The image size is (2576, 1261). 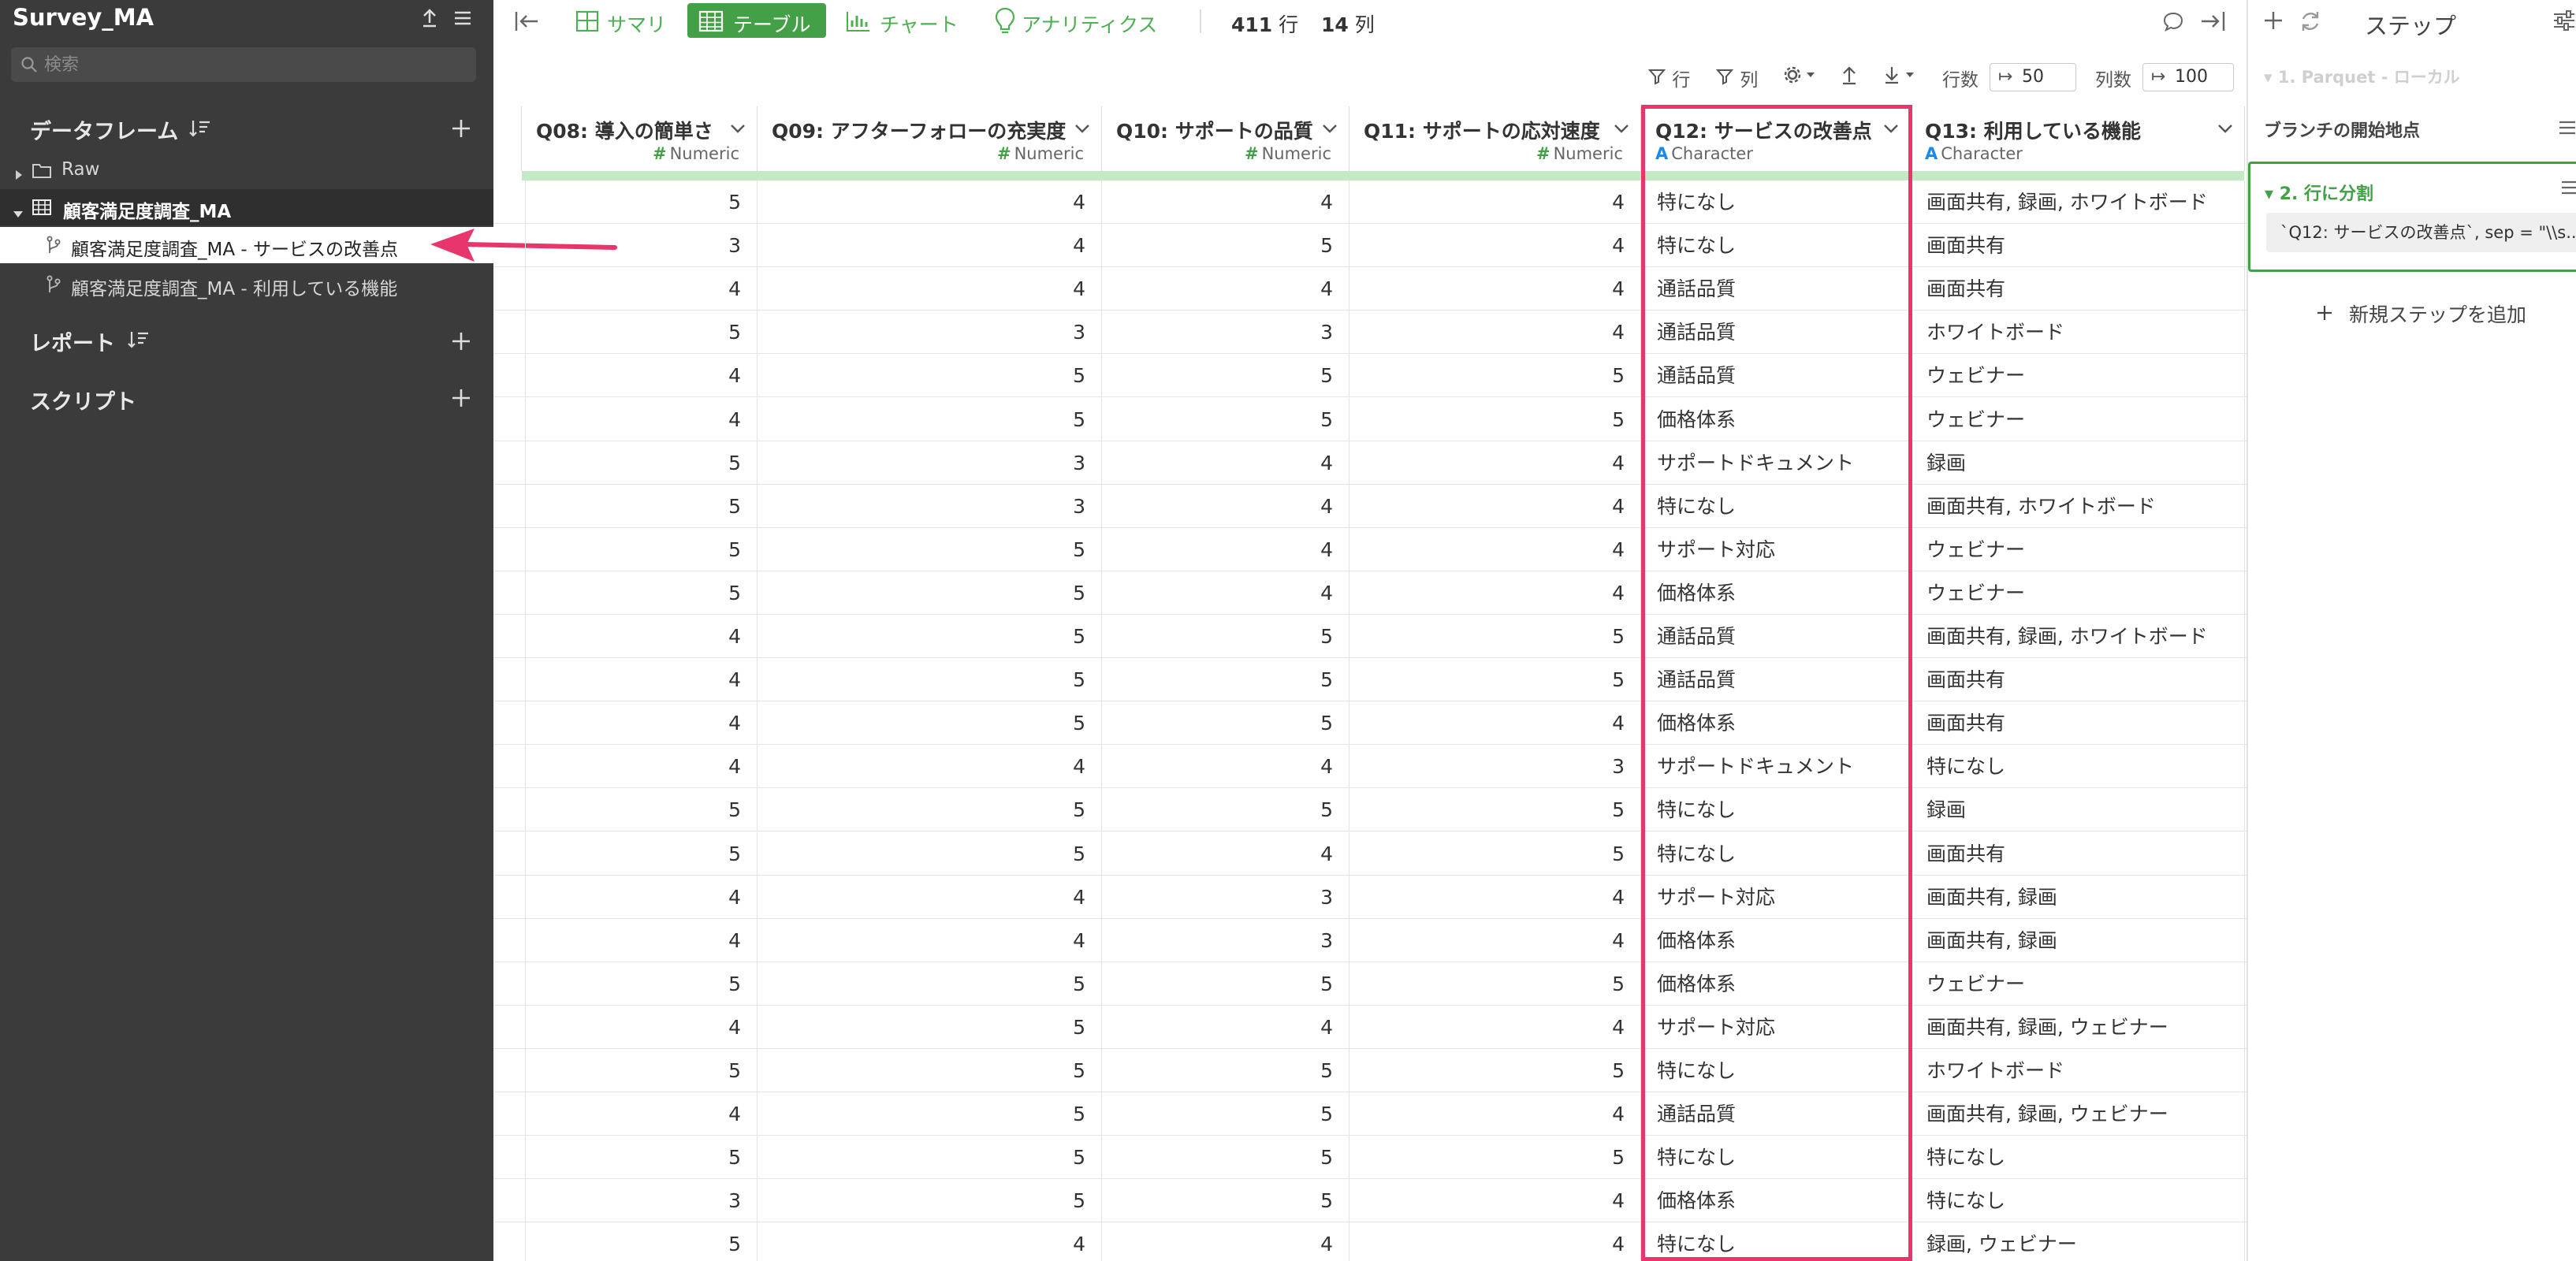 What do you see at coordinates (640, 138) in the screenshot?
I see `column-header: Q08: 導入の簡単さ # Numeric` at bounding box center [640, 138].